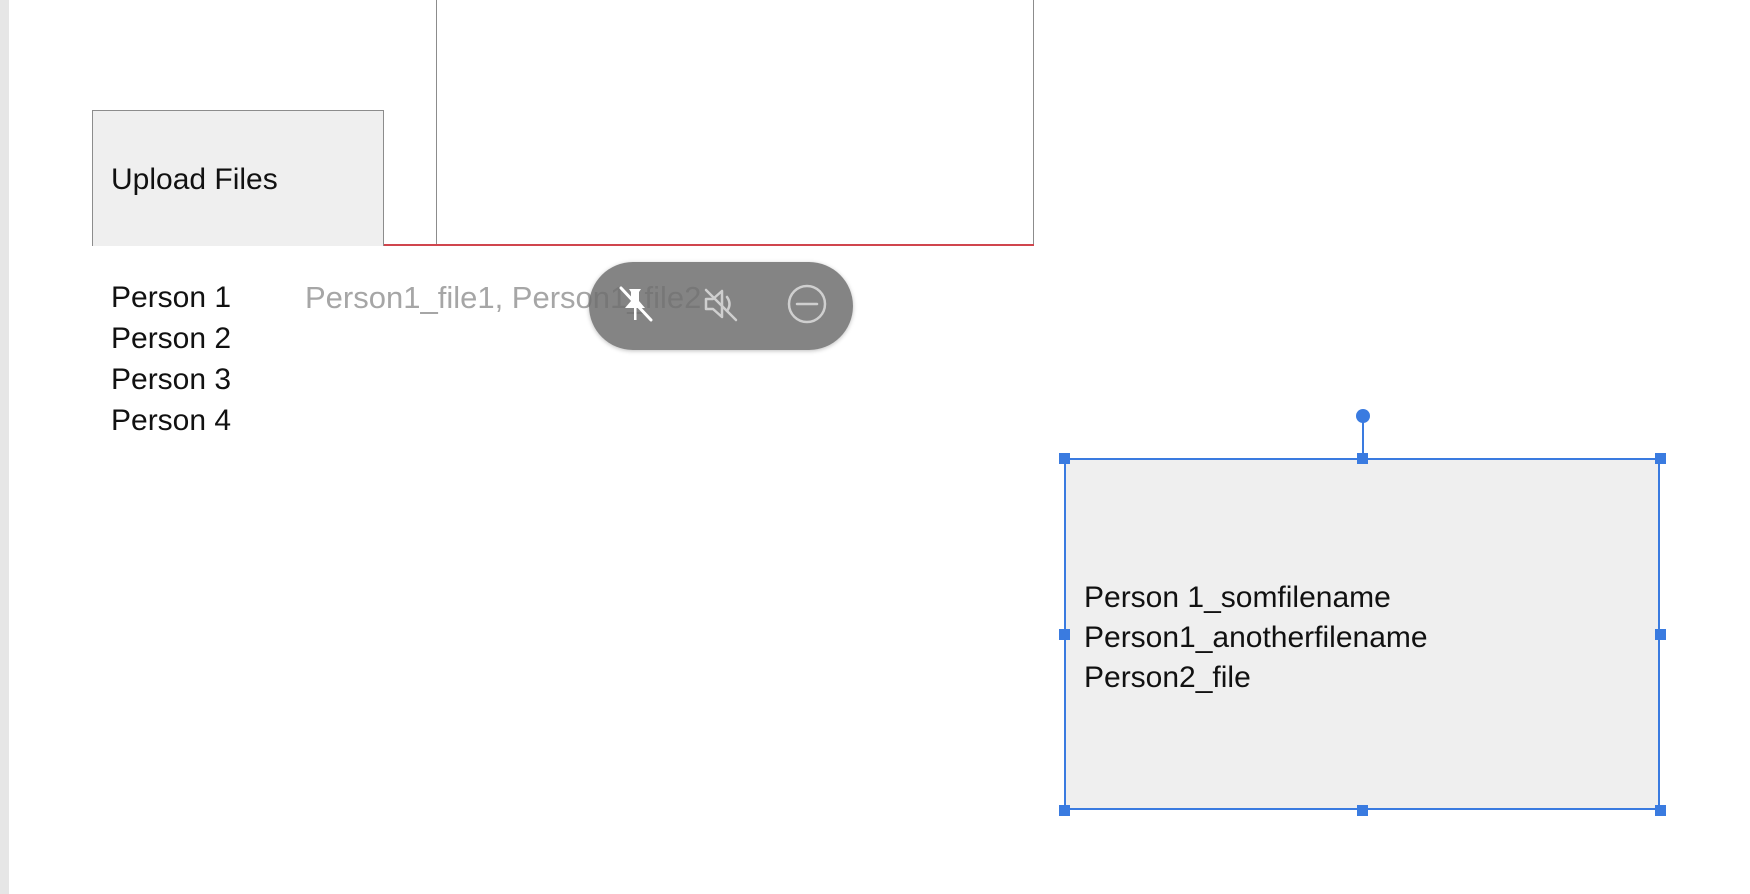 Image resolution: width=1750 pixels, height=894 pixels. What do you see at coordinates (1660, 634) in the screenshot?
I see `resize-handle-right` at bounding box center [1660, 634].